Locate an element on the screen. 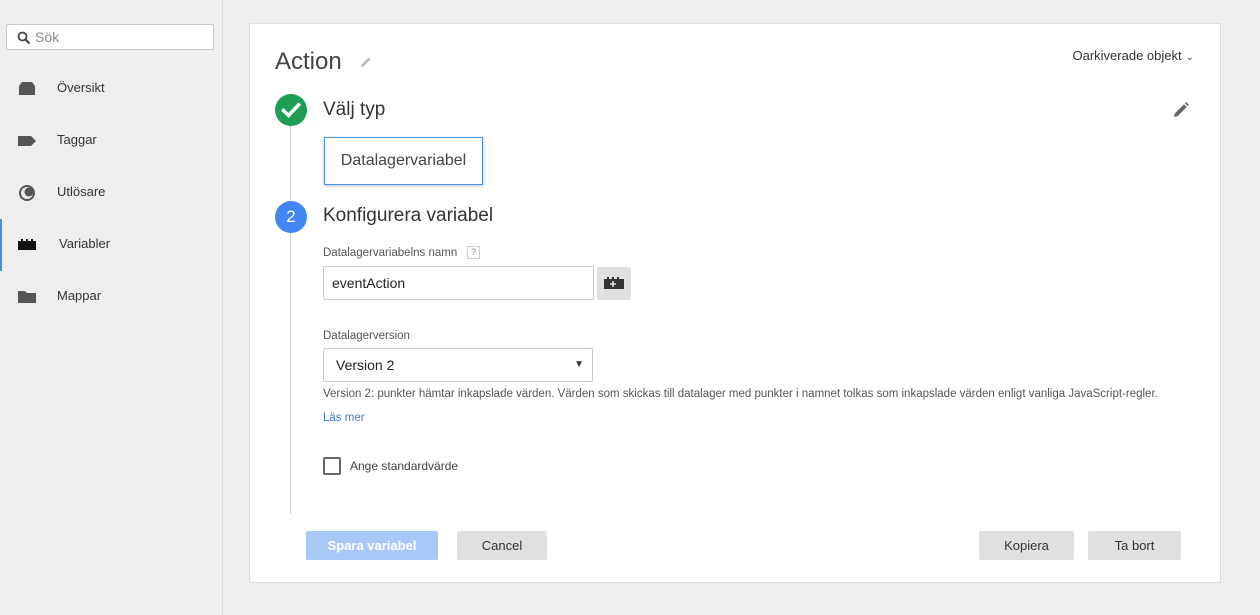 The height and width of the screenshot is (615, 1260). add-variable-icon is located at coordinates (614, 283).